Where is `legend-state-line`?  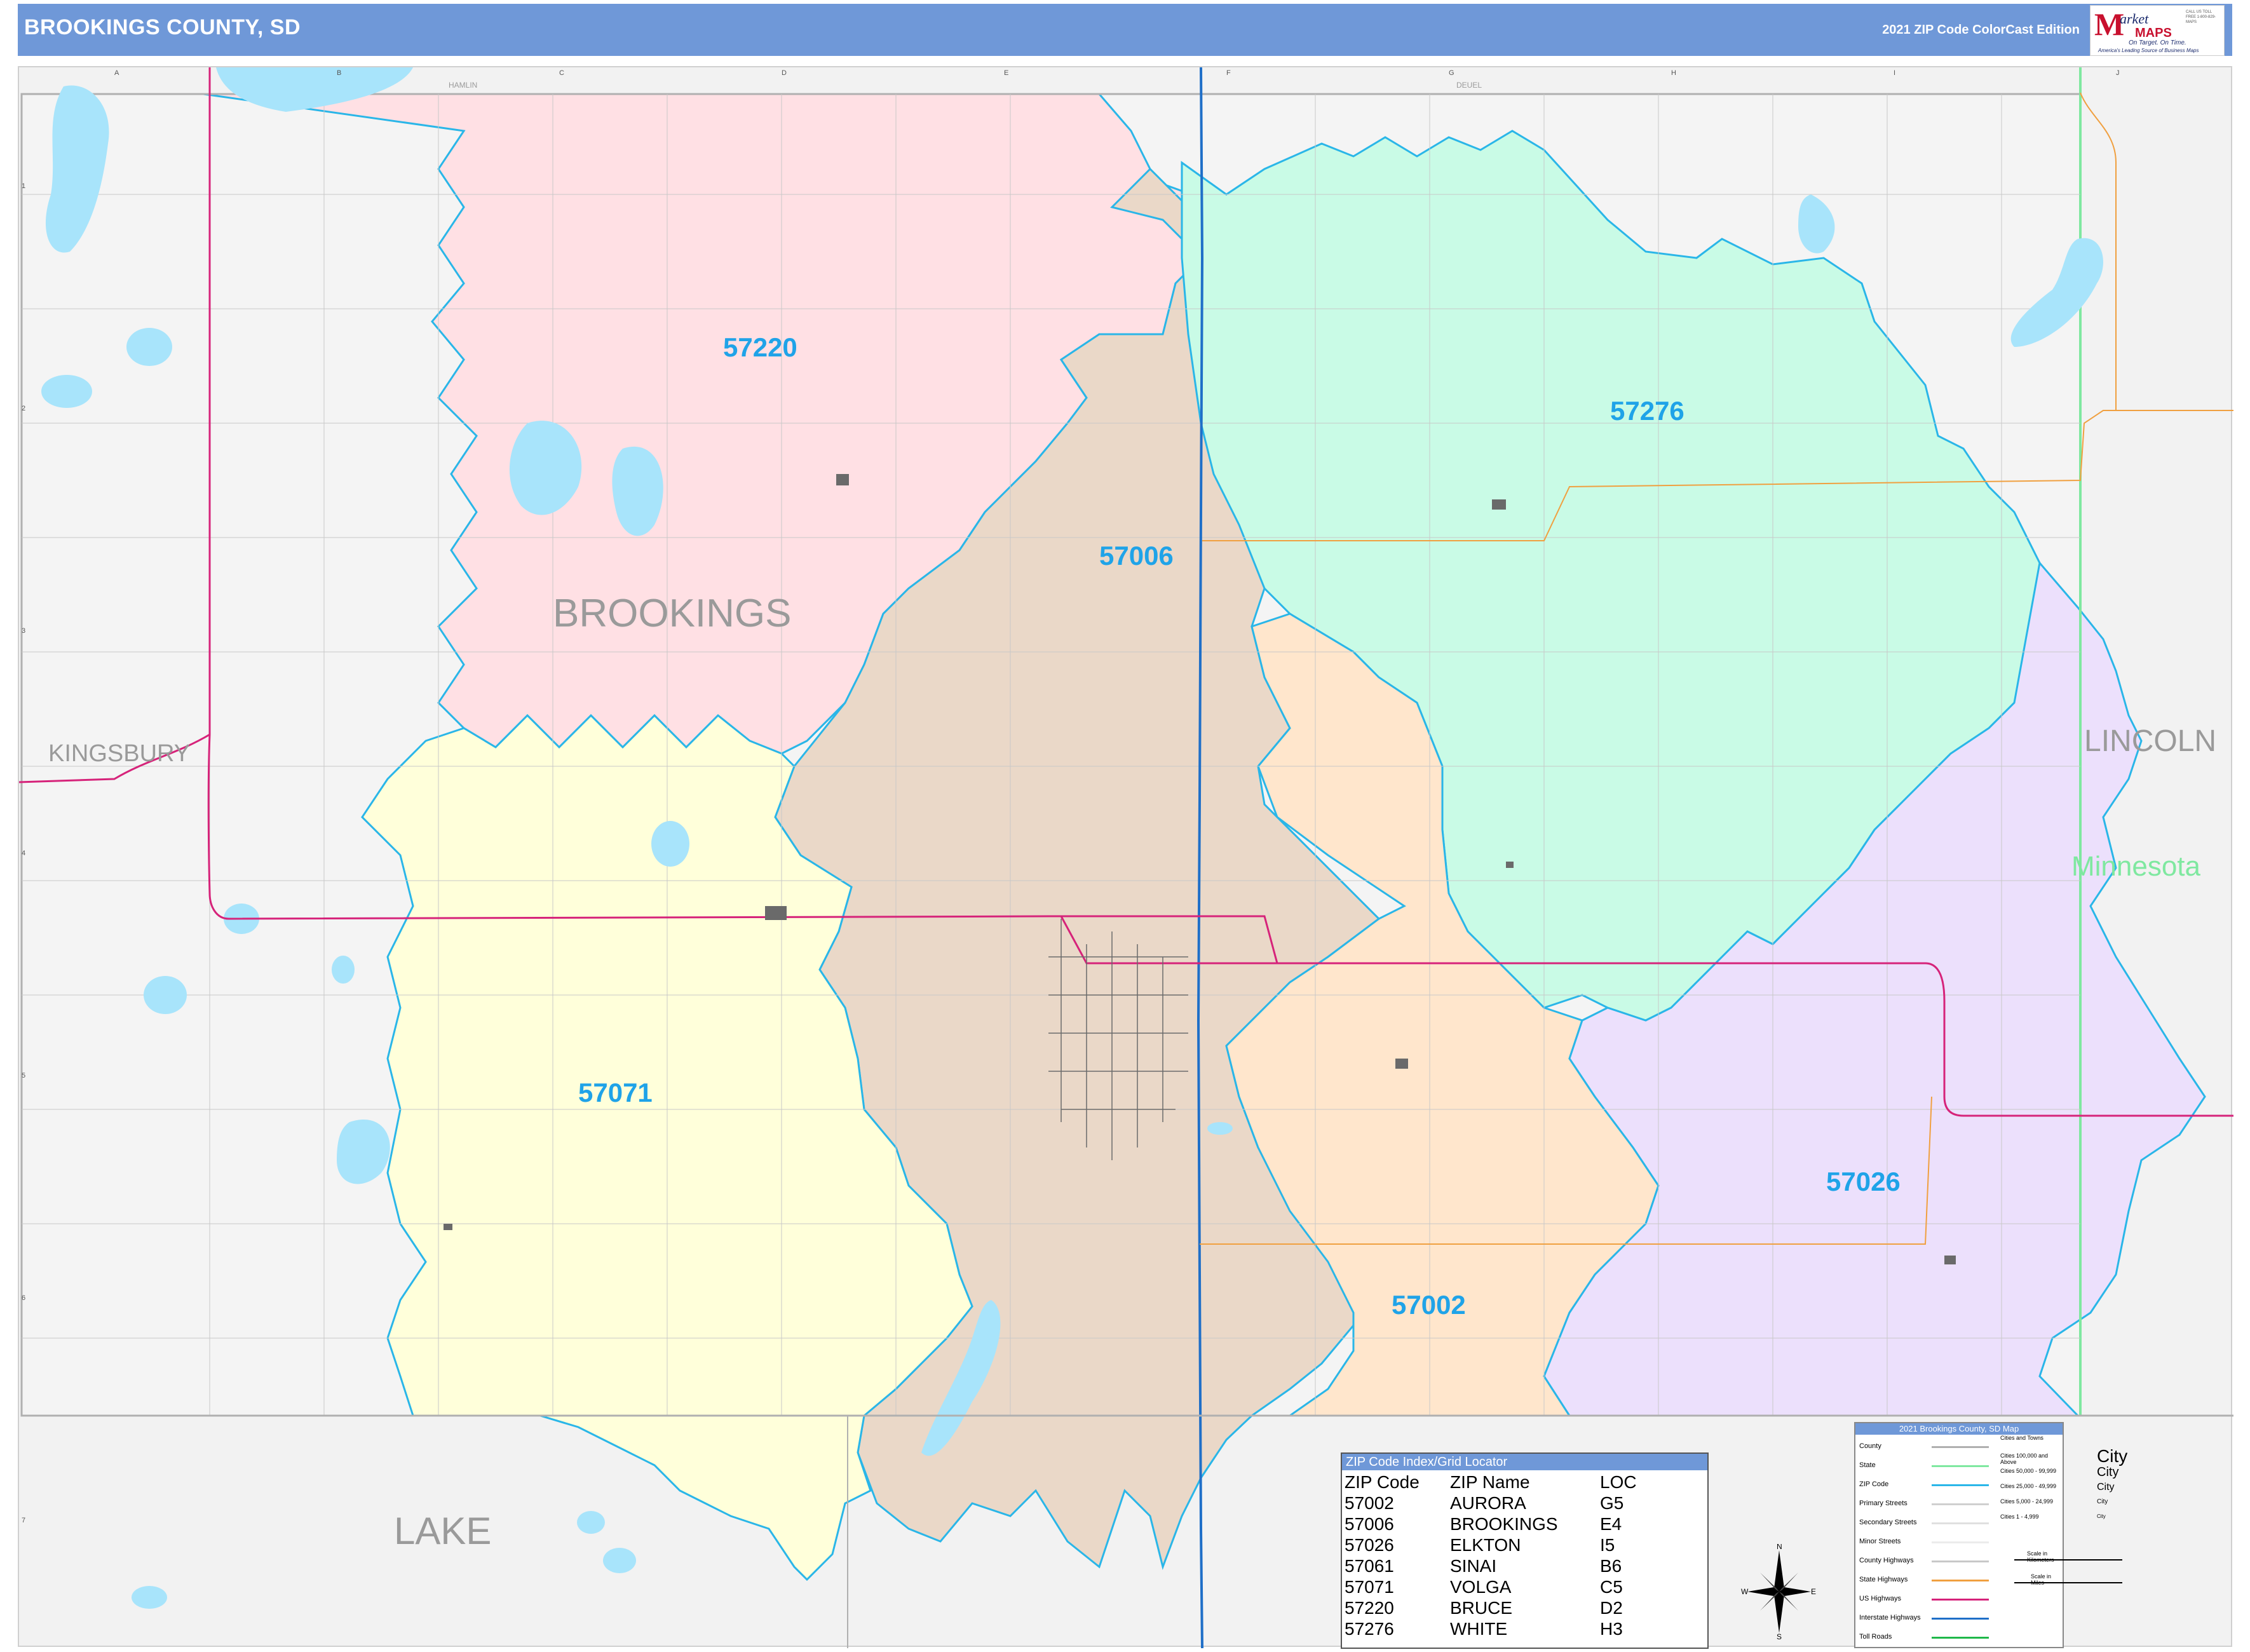
legend-state-line is located at coordinates (1960, 1466).